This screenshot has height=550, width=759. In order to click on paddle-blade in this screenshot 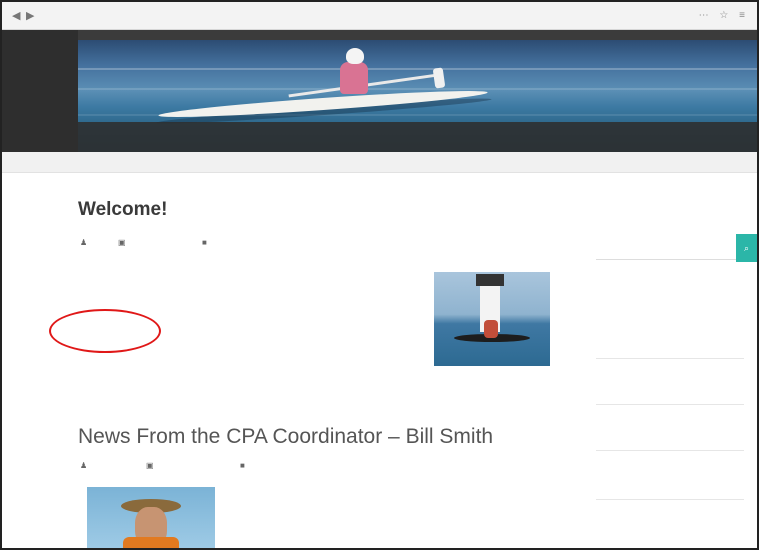, I will do `click(439, 78)`.